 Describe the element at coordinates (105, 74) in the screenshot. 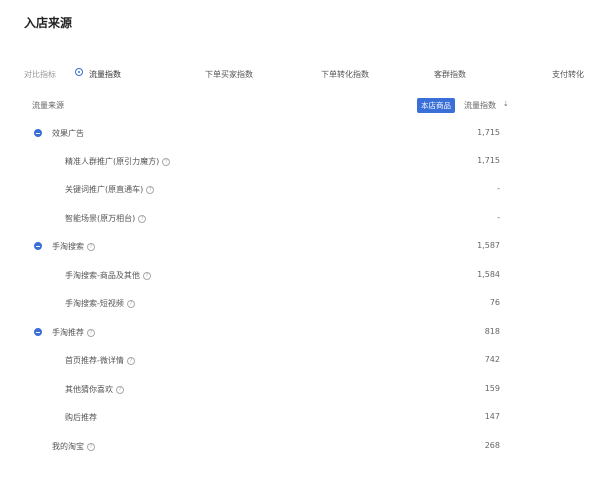

I see `metric-option-traffic: 流量指数` at that location.